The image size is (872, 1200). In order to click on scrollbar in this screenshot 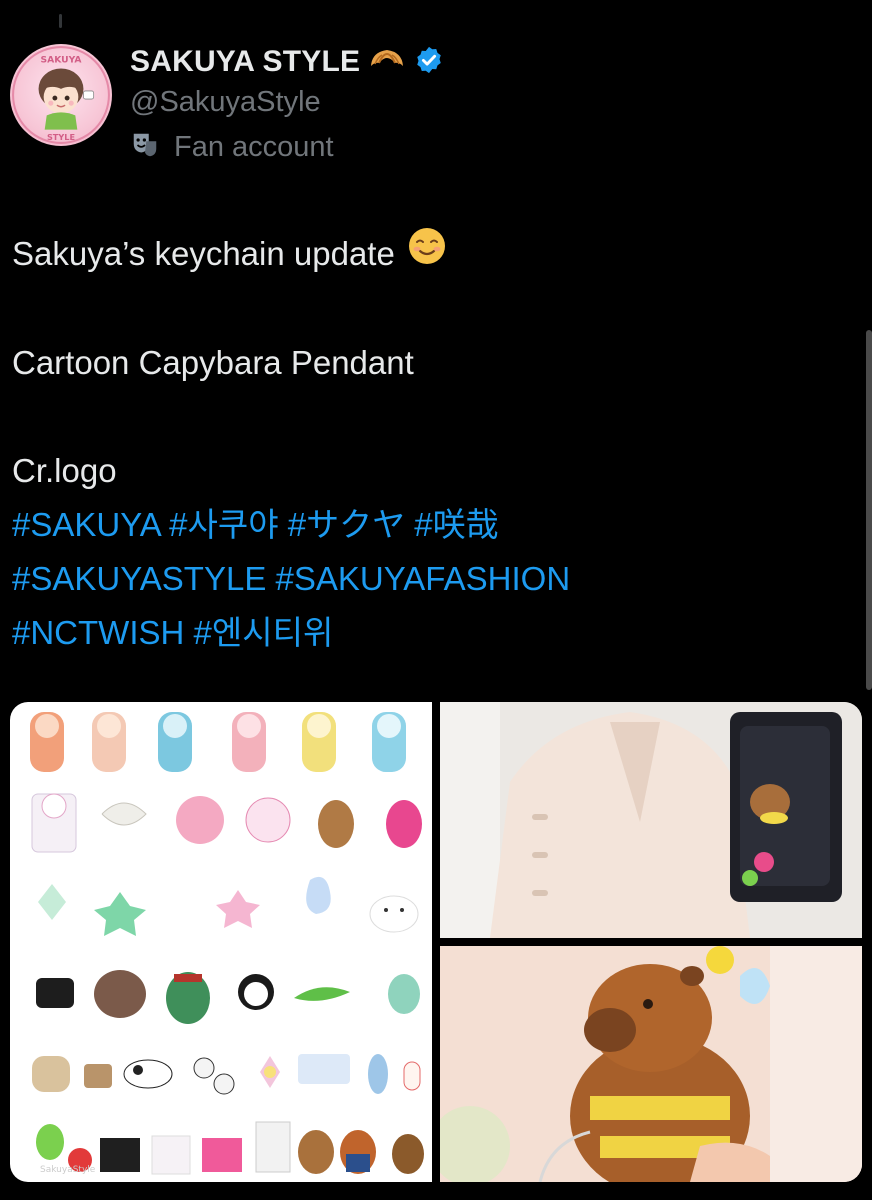, I will do `click(869, 510)`.